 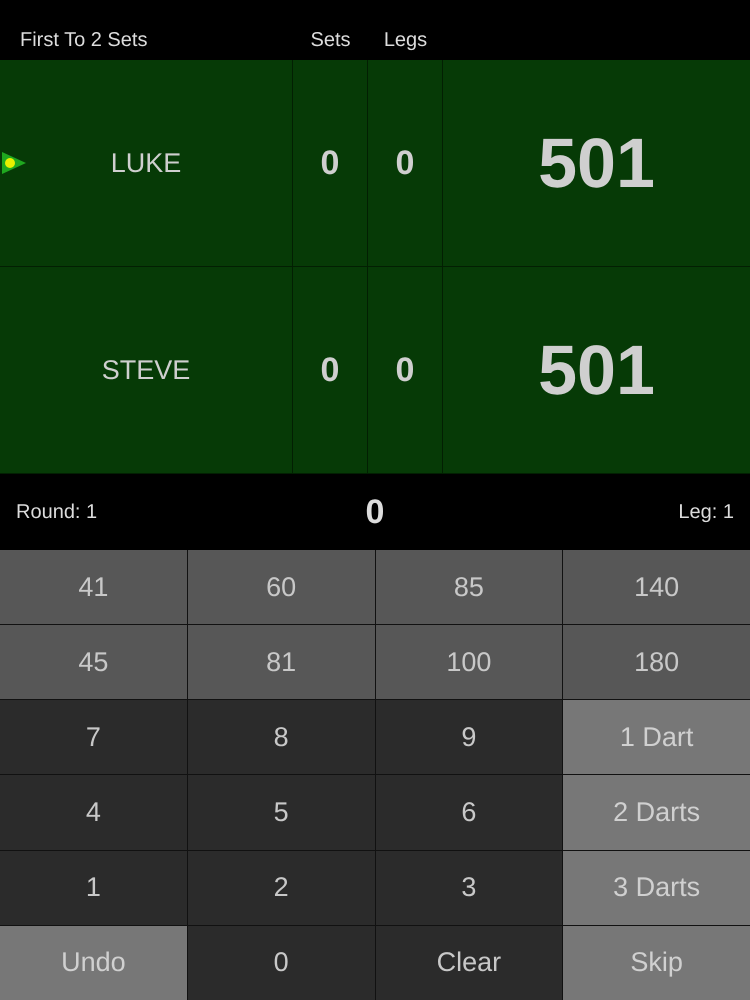 What do you see at coordinates (406, 40) in the screenshot?
I see `legs-column-header: Legs` at bounding box center [406, 40].